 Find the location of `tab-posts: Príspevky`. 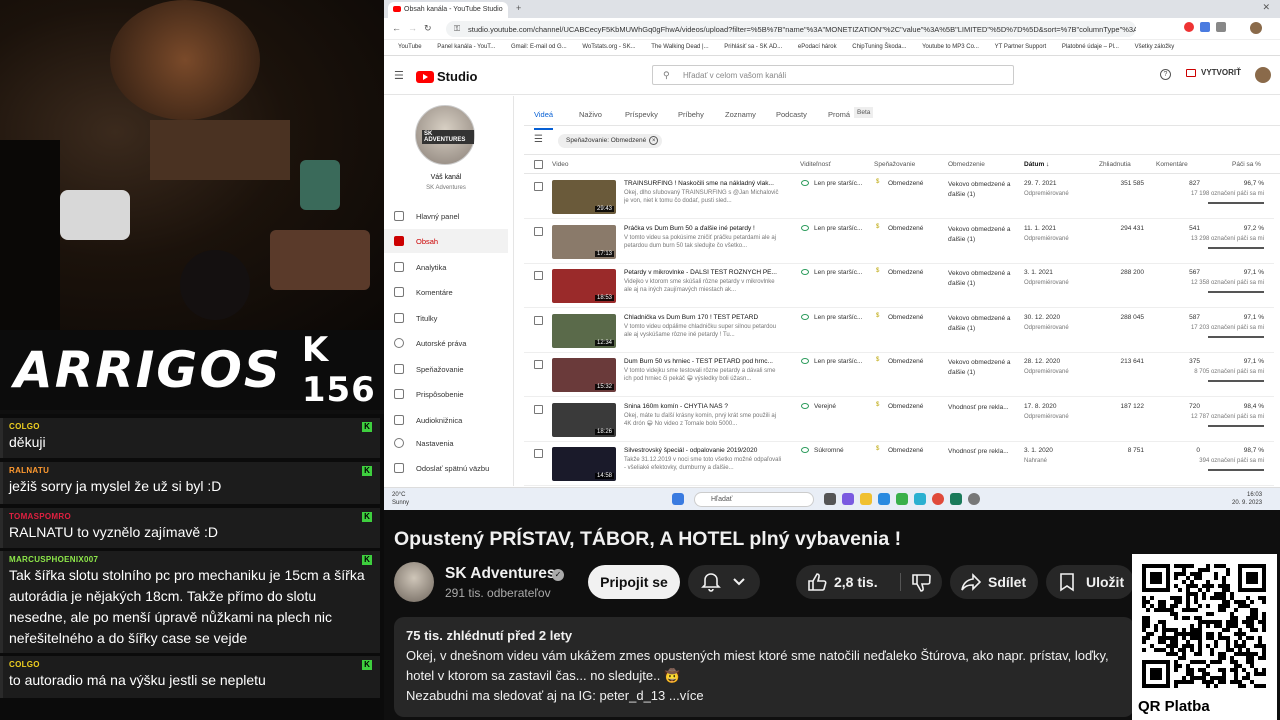

tab-posts: Príspevky is located at coordinates (641, 114).